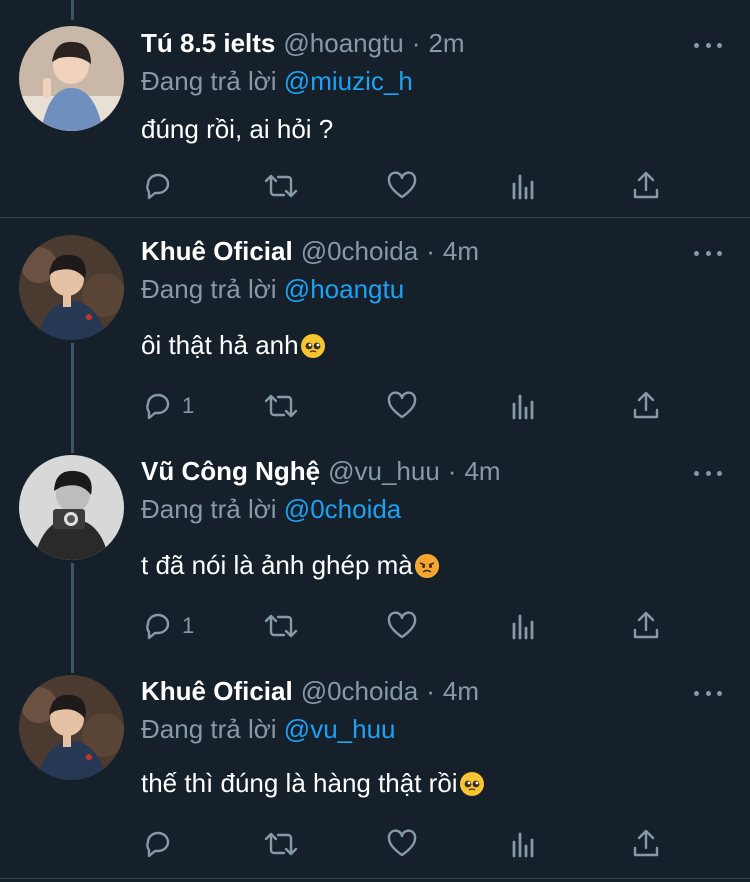  What do you see at coordinates (384, 471) in the screenshot?
I see `user-handle: @vu_huu` at bounding box center [384, 471].